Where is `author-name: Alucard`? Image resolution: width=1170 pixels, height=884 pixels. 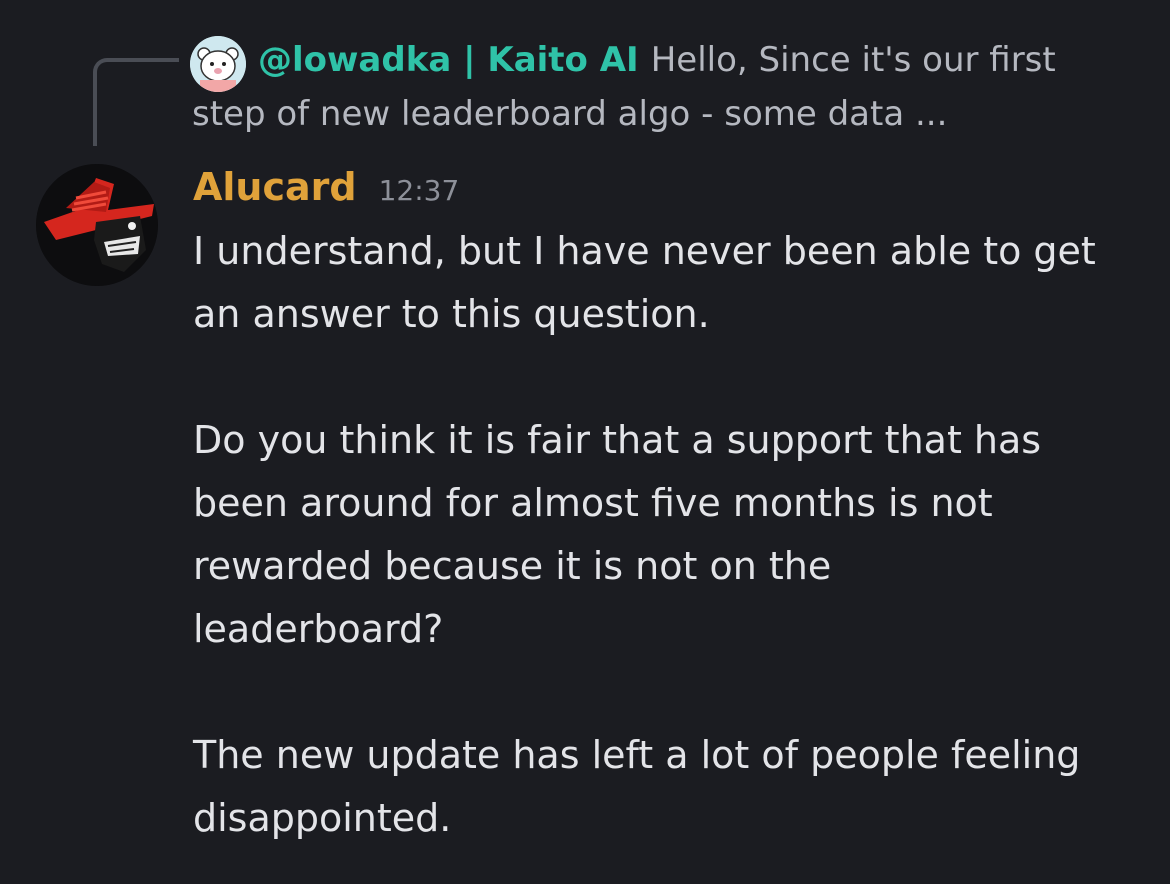
author-name: Alucard is located at coordinates (275, 187).